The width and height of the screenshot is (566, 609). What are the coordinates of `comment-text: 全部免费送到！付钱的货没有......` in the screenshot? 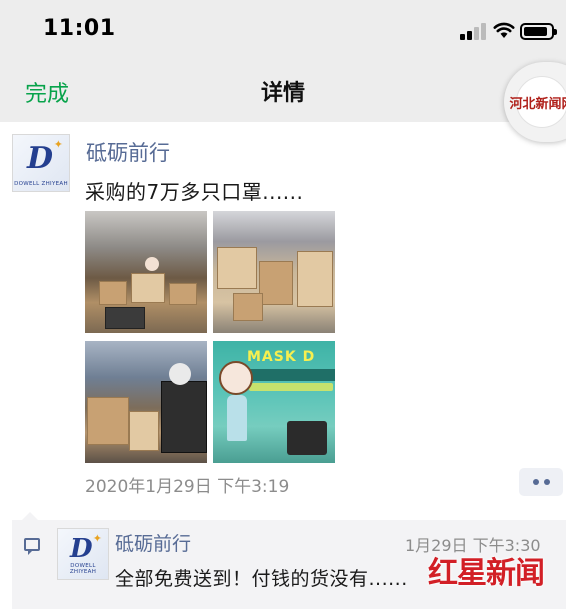 It's located at (261, 577).